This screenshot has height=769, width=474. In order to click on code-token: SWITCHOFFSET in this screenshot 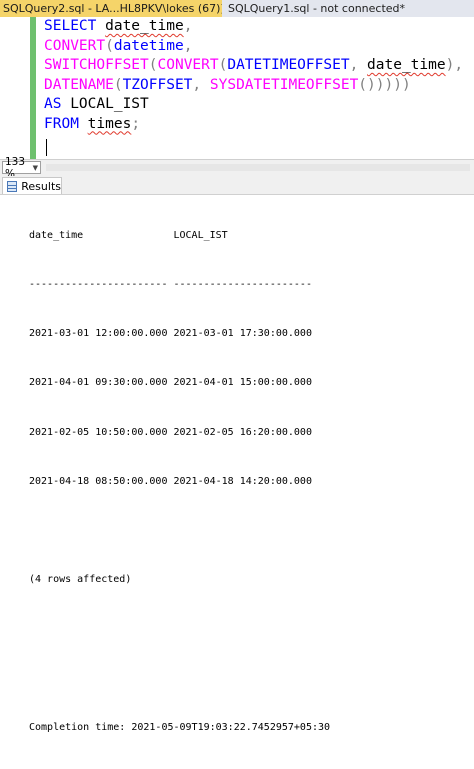, I will do `click(96, 65)`.